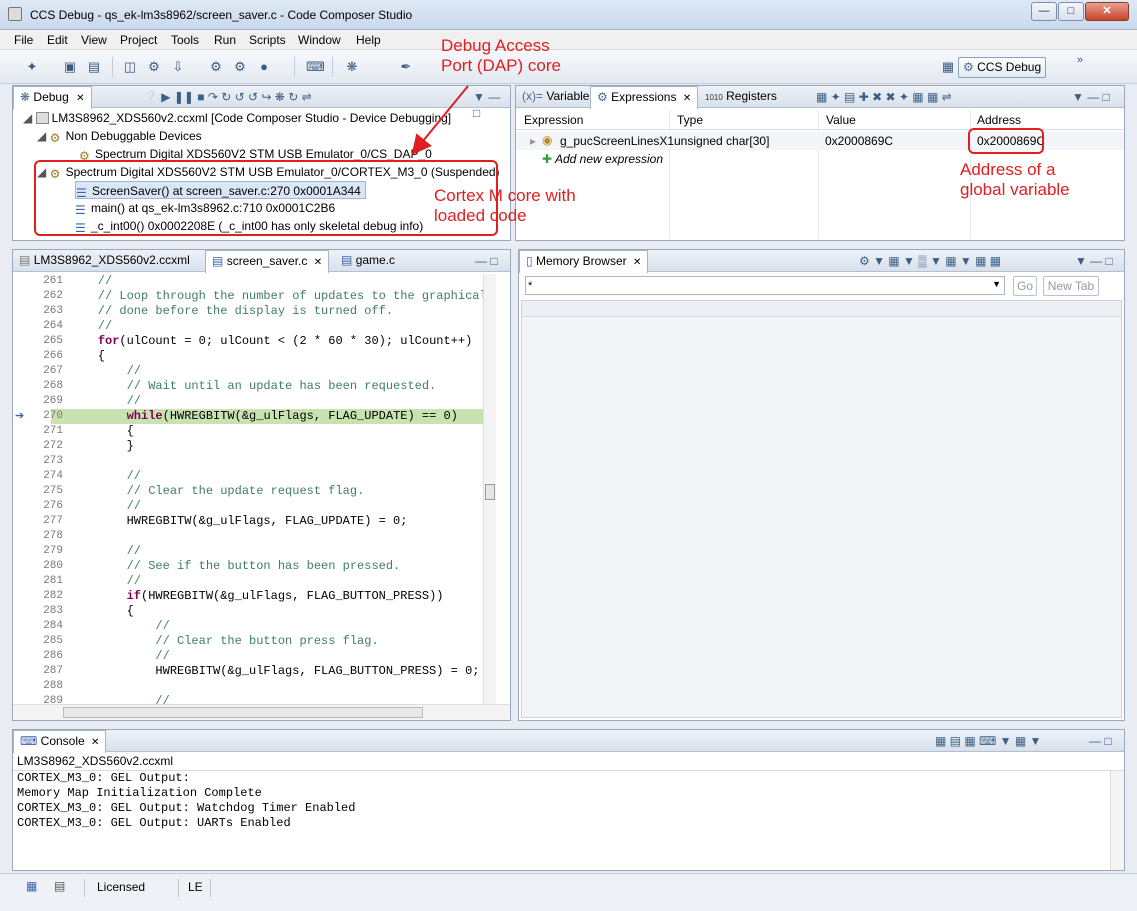 The width and height of the screenshot is (1137, 911). What do you see at coordinates (52, 97) in the screenshot?
I see `tab-debug: ❋ Debug ✕` at bounding box center [52, 97].